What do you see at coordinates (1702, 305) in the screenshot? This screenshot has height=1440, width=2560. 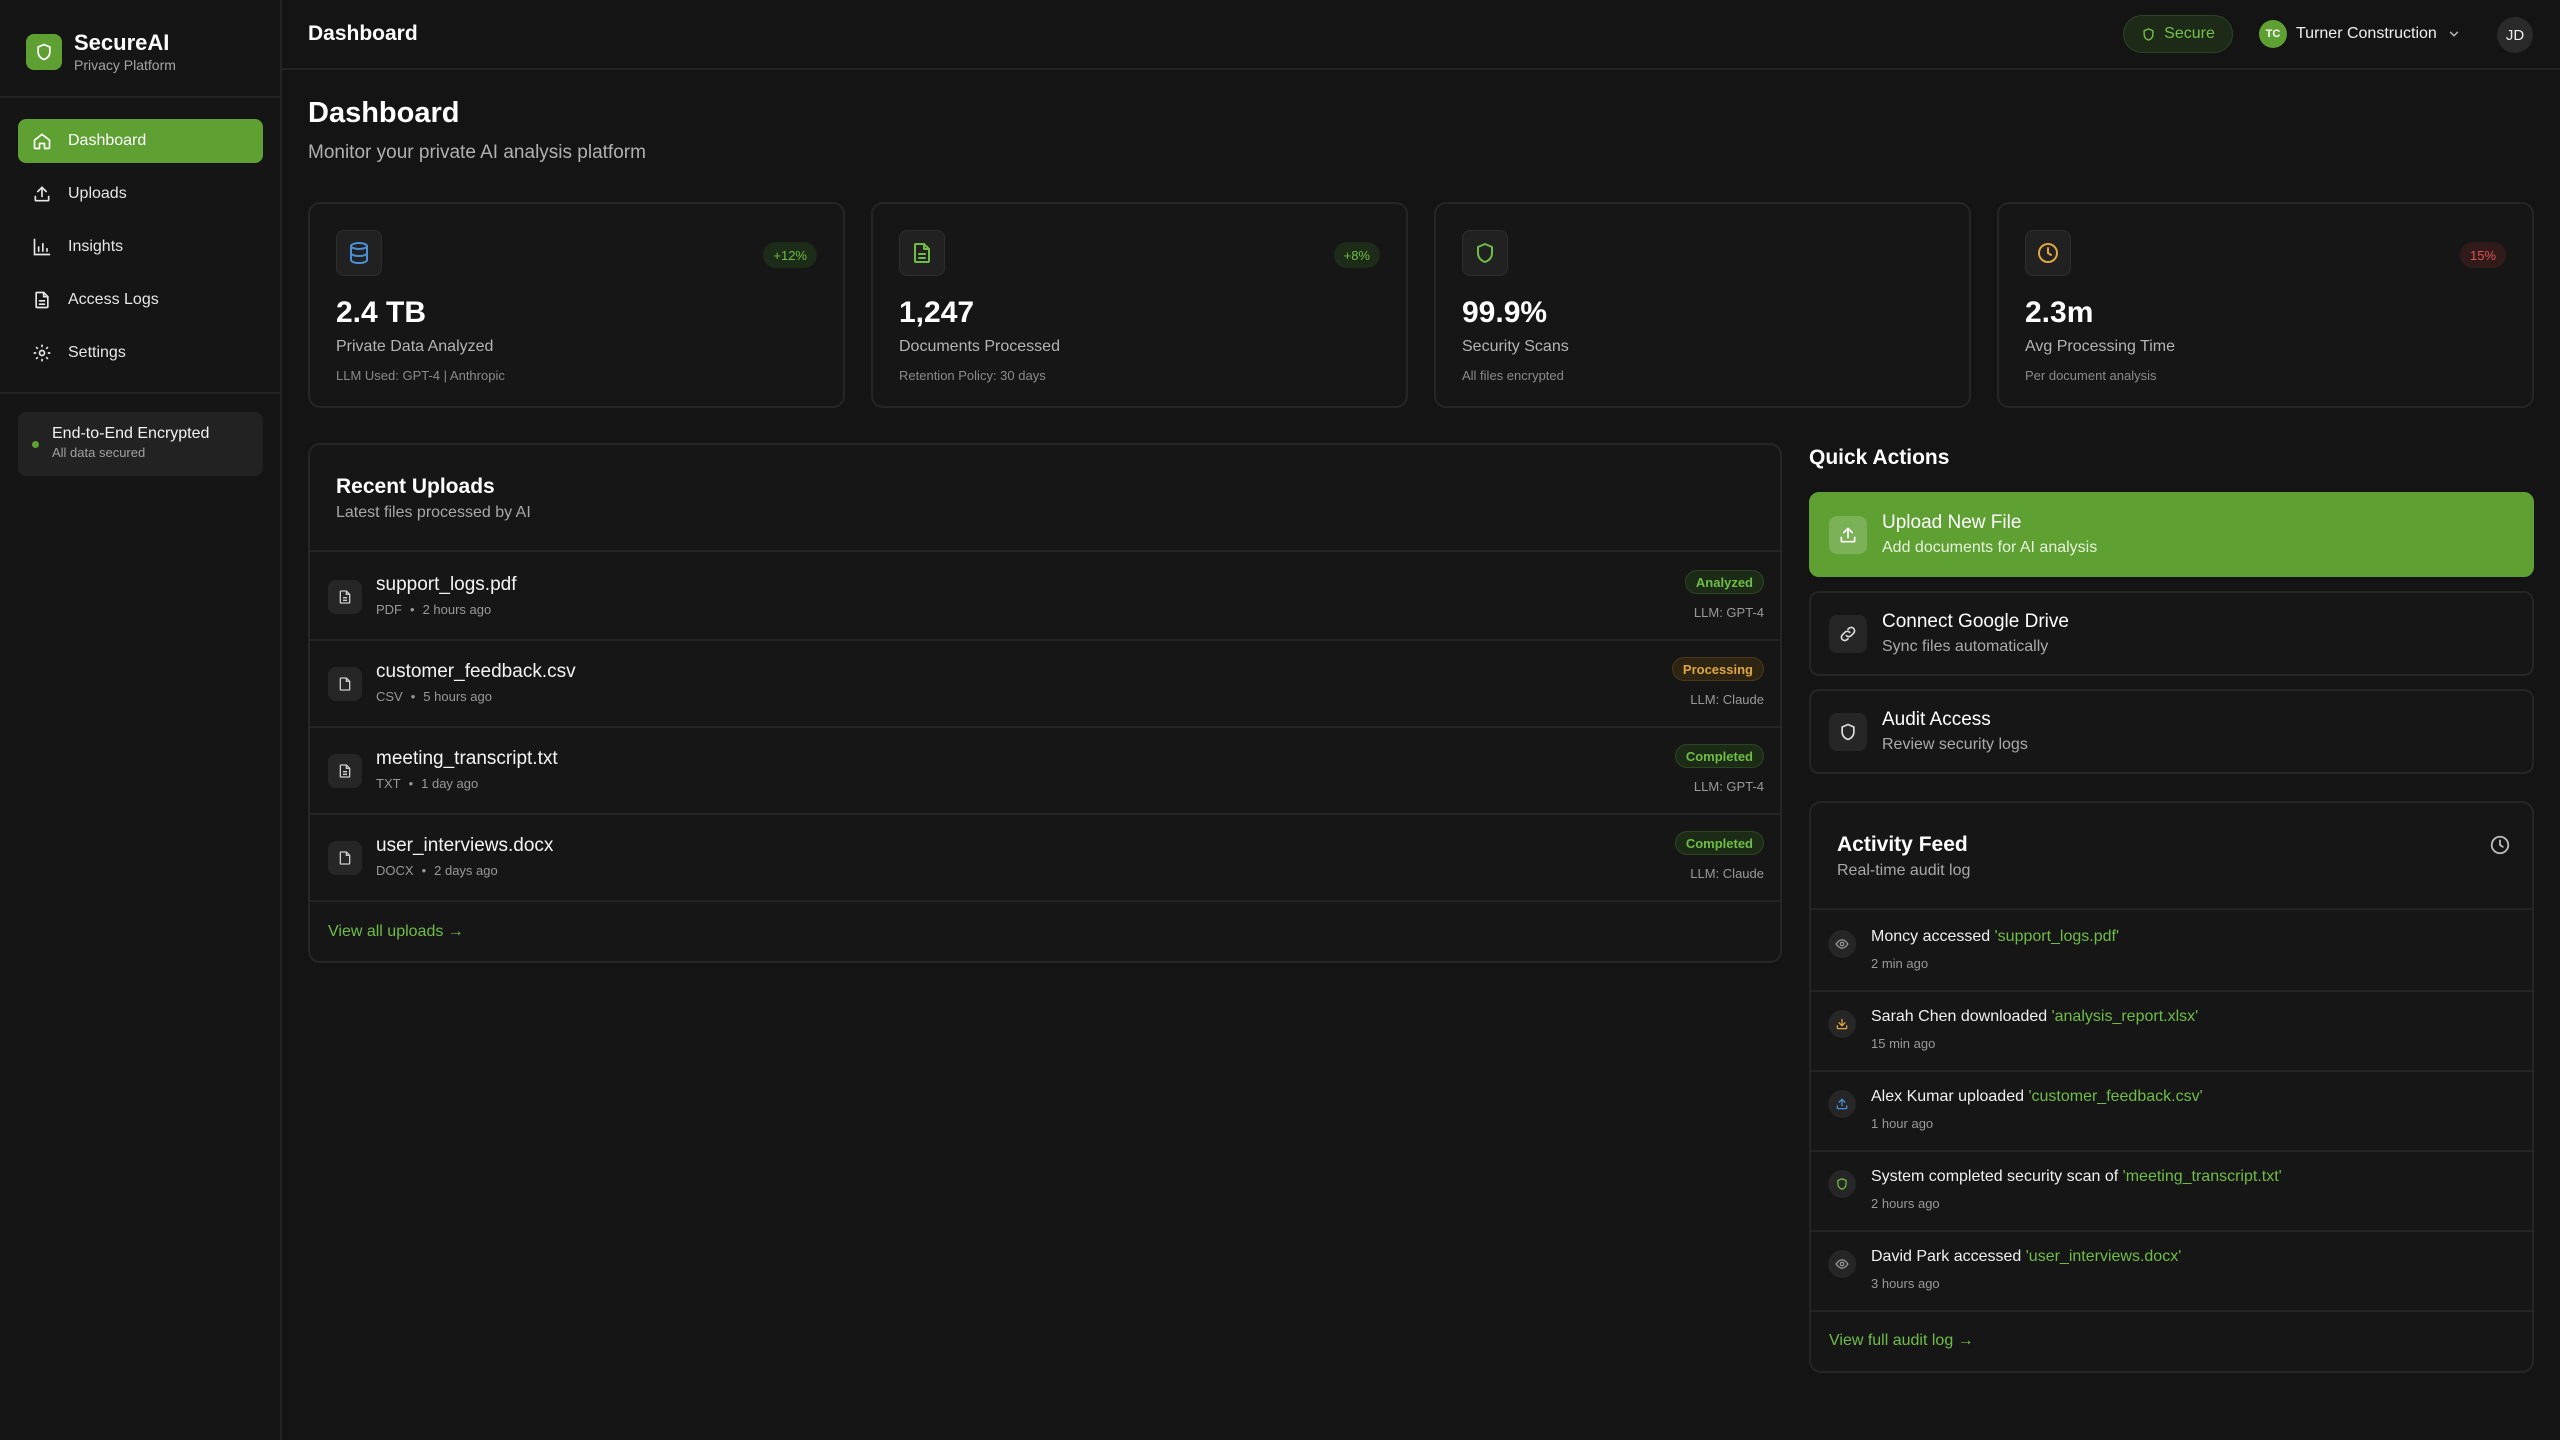 I see `stat-card-security-scans: 99.9% Security Scans All files encrypted` at bounding box center [1702, 305].